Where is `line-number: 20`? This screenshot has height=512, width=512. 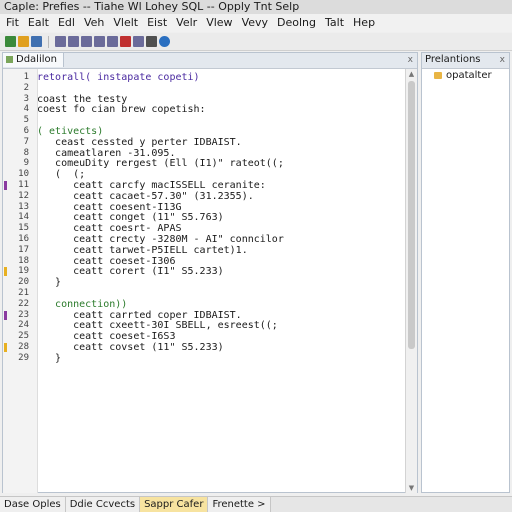
line-number: 20 is located at coordinates (23, 282).